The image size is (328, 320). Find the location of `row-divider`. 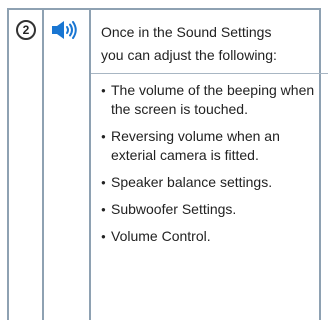

row-divider is located at coordinates (209, 73).